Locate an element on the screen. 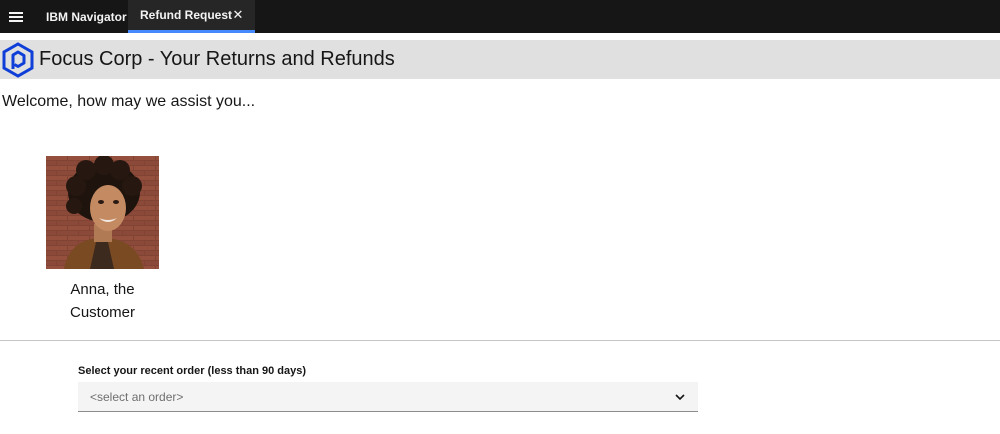  tab-ibm-navigator: IBM Navigator is located at coordinates (86, 16).